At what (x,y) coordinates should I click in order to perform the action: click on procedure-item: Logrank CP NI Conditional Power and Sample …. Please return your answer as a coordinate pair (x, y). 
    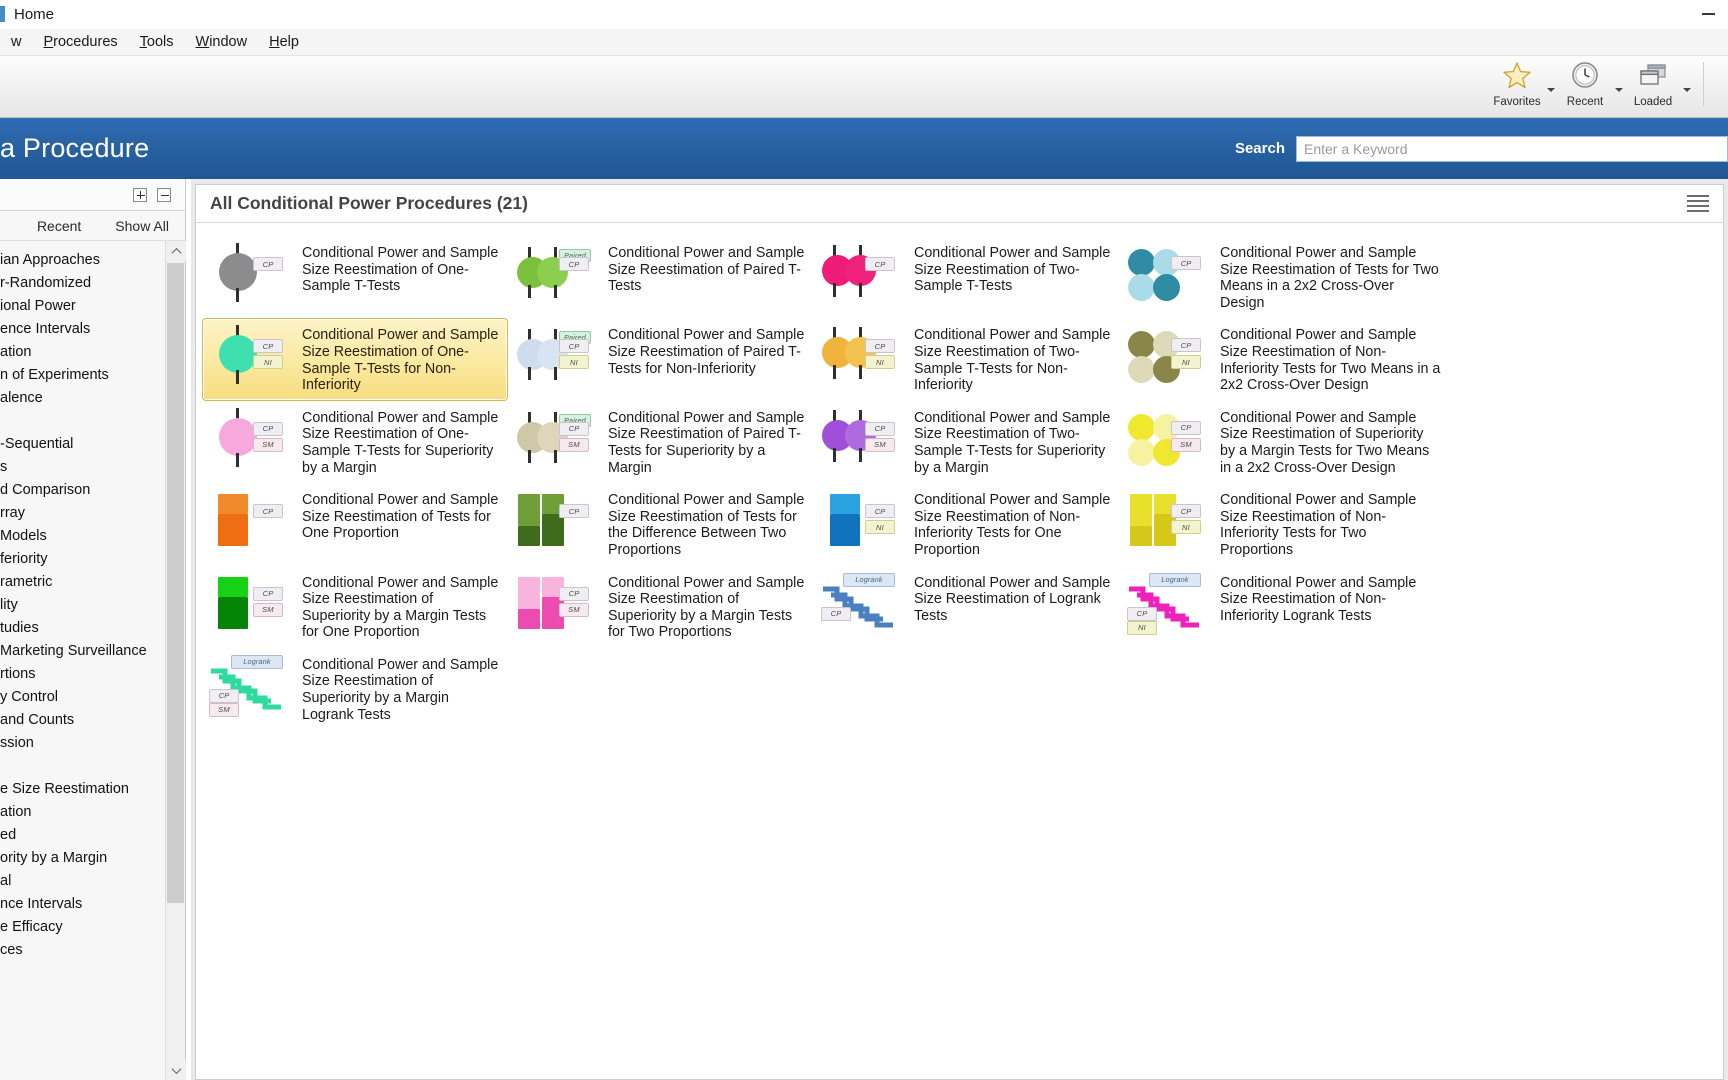
    Looking at the image, I should click on (1285, 607).